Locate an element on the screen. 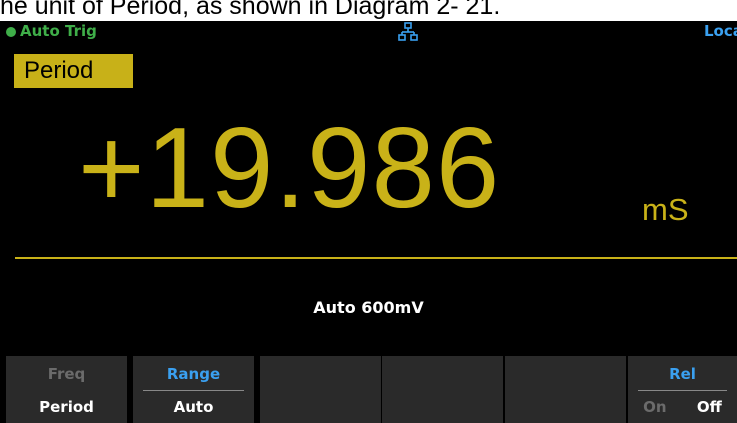 Image resolution: width=737 pixels, height=423 pixels. softkey-range: Range Auto is located at coordinates (193, 389).